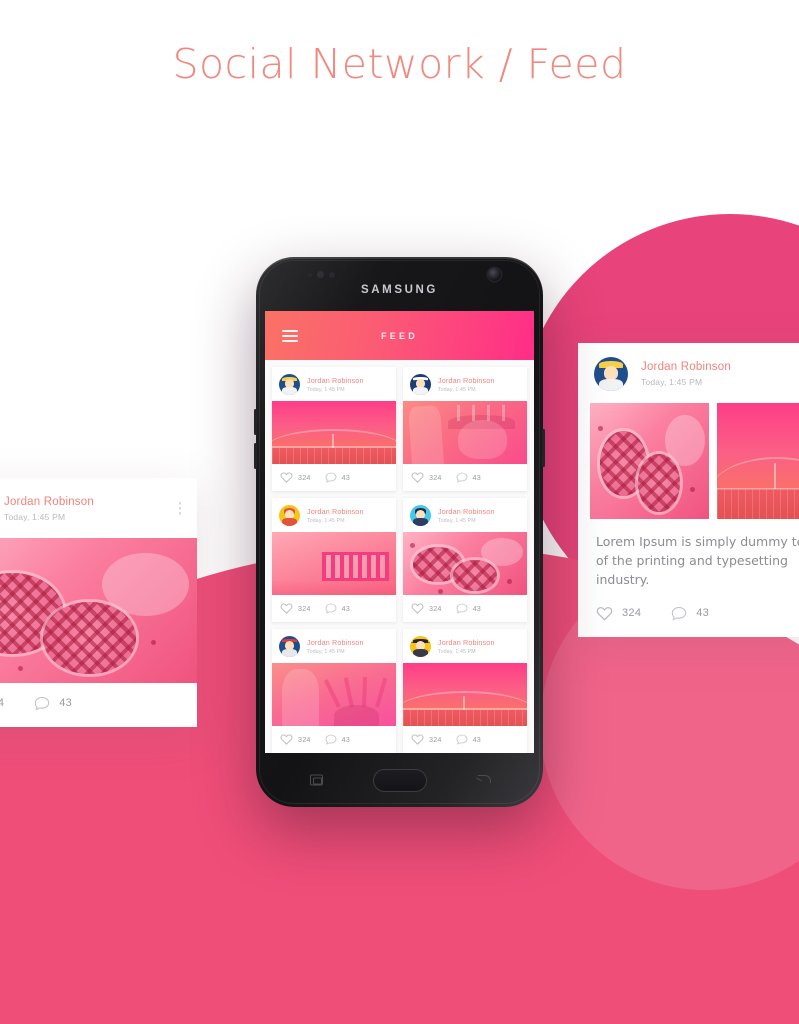 The height and width of the screenshot is (1024, 799). Describe the element at coordinates (483, 780) in the screenshot. I see `back-icon` at that location.